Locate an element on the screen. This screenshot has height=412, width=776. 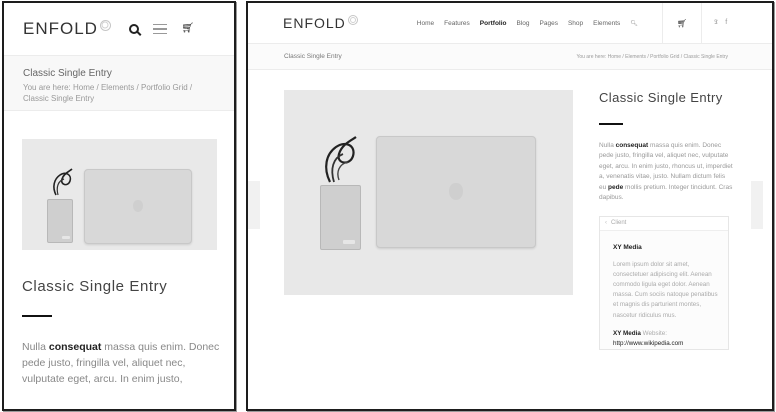
search-icon is located at coordinates (134, 29).